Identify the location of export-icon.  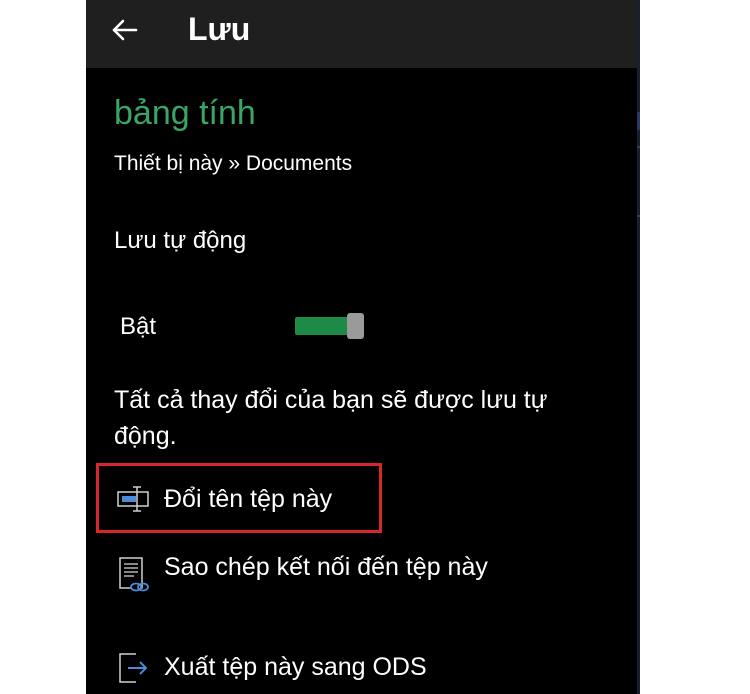
(133, 672).